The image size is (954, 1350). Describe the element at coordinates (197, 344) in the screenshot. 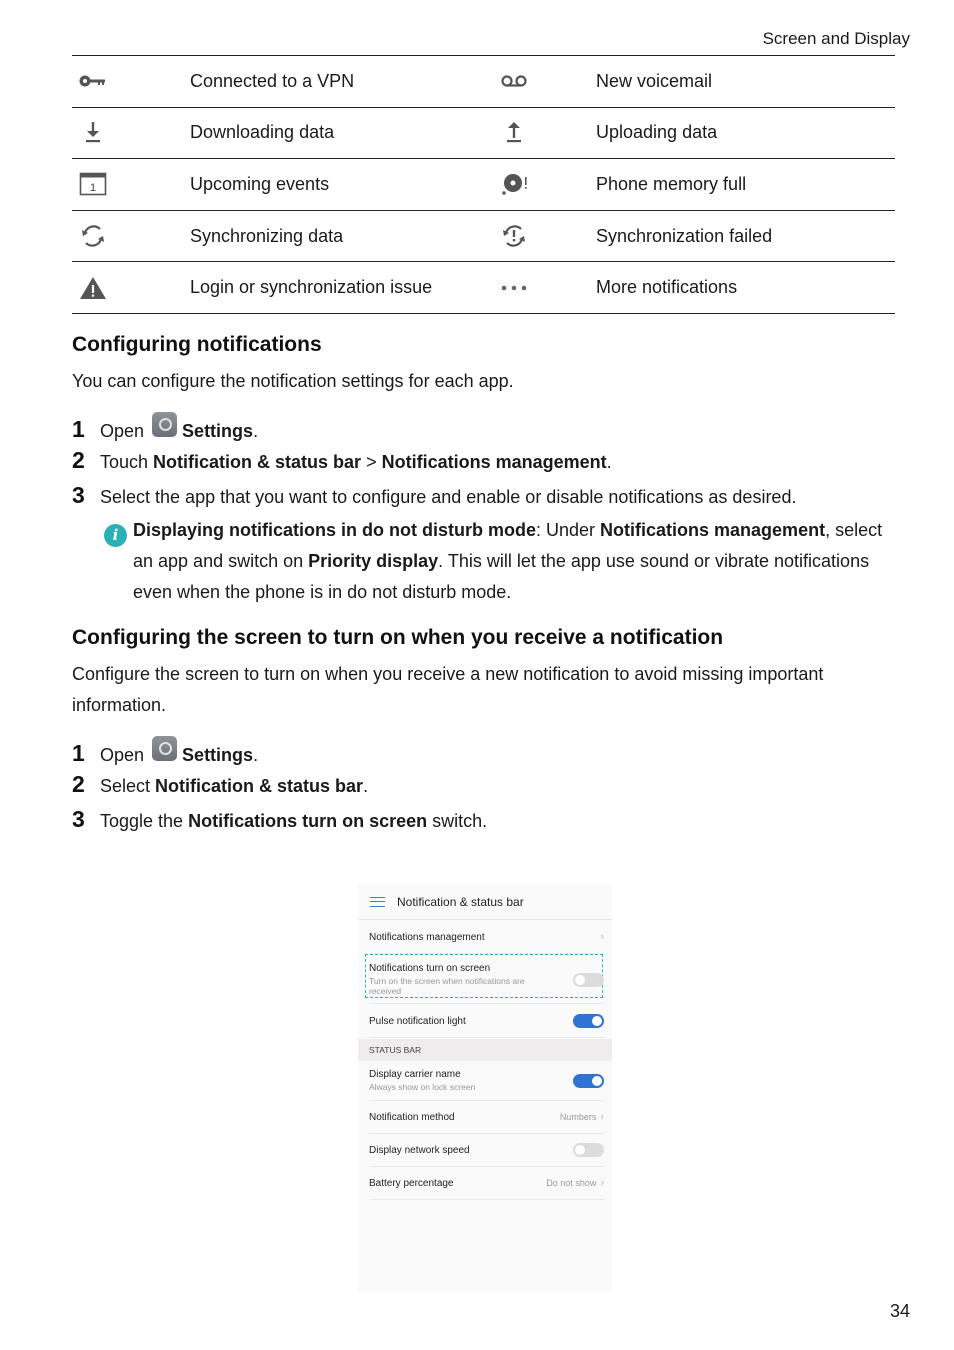

I see `section-heading: Configuring notifications` at that location.